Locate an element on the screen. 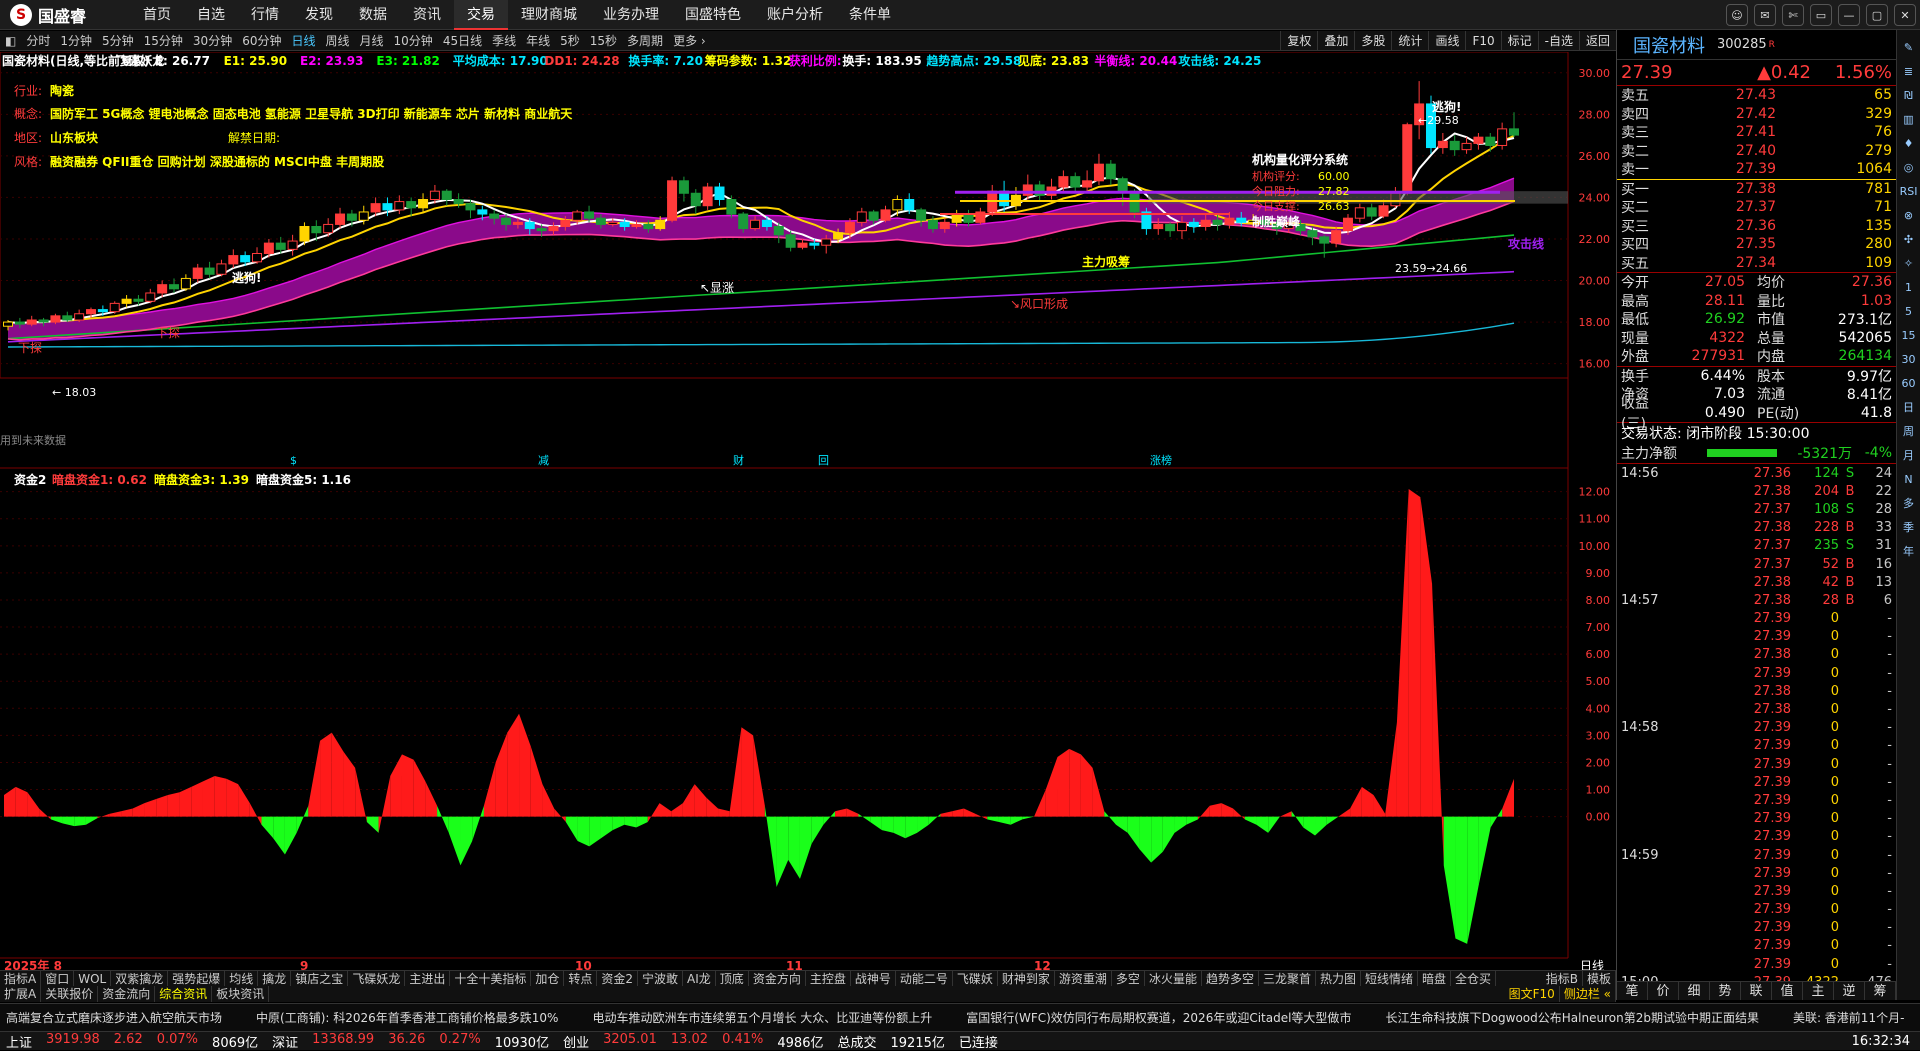 The width and height of the screenshot is (1920, 1051). indicator-tab-26: 趋势多空 is located at coordinates (1230, 978).